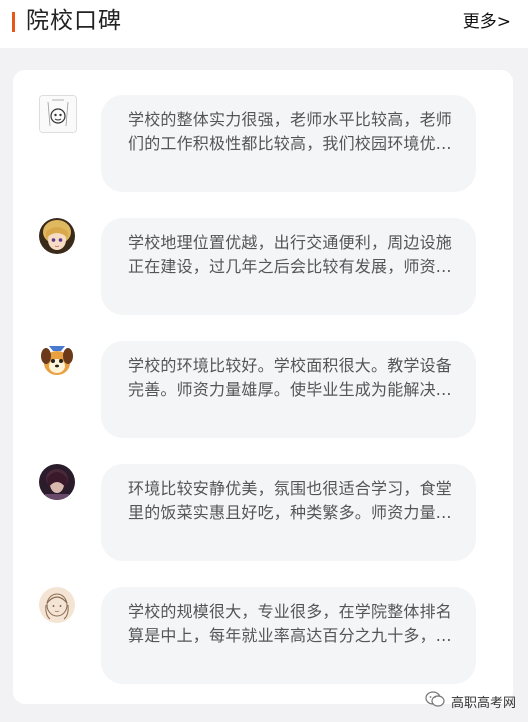 This screenshot has width=528, height=722. Describe the element at coordinates (13, 22) in the screenshot. I see `title-accent-bar` at that location.